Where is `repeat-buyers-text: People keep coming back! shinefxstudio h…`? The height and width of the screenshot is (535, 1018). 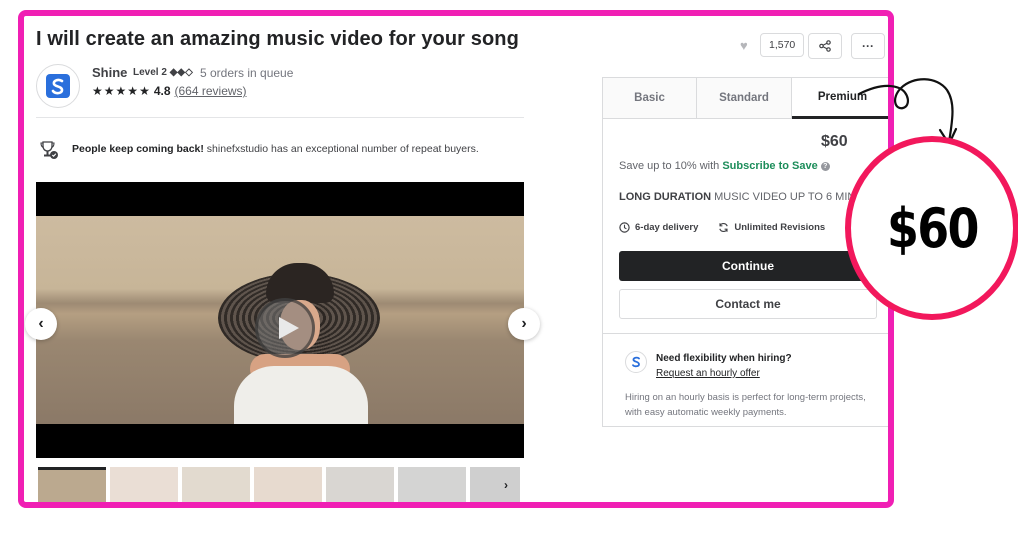 repeat-buyers-text: People keep coming back! shinefxstudio h… is located at coordinates (275, 149).